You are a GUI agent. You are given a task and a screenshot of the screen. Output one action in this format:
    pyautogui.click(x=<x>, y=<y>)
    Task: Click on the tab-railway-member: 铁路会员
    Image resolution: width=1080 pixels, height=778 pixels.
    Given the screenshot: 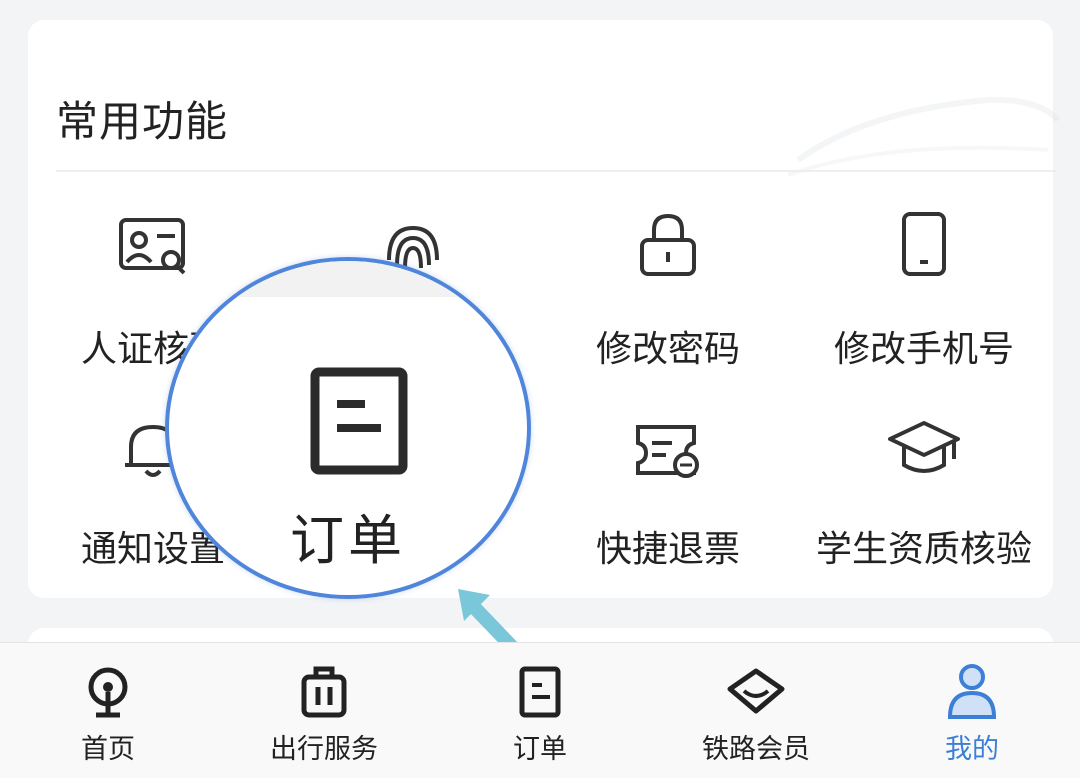 What is the action you would take?
    pyautogui.click(x=756, y=710)
    